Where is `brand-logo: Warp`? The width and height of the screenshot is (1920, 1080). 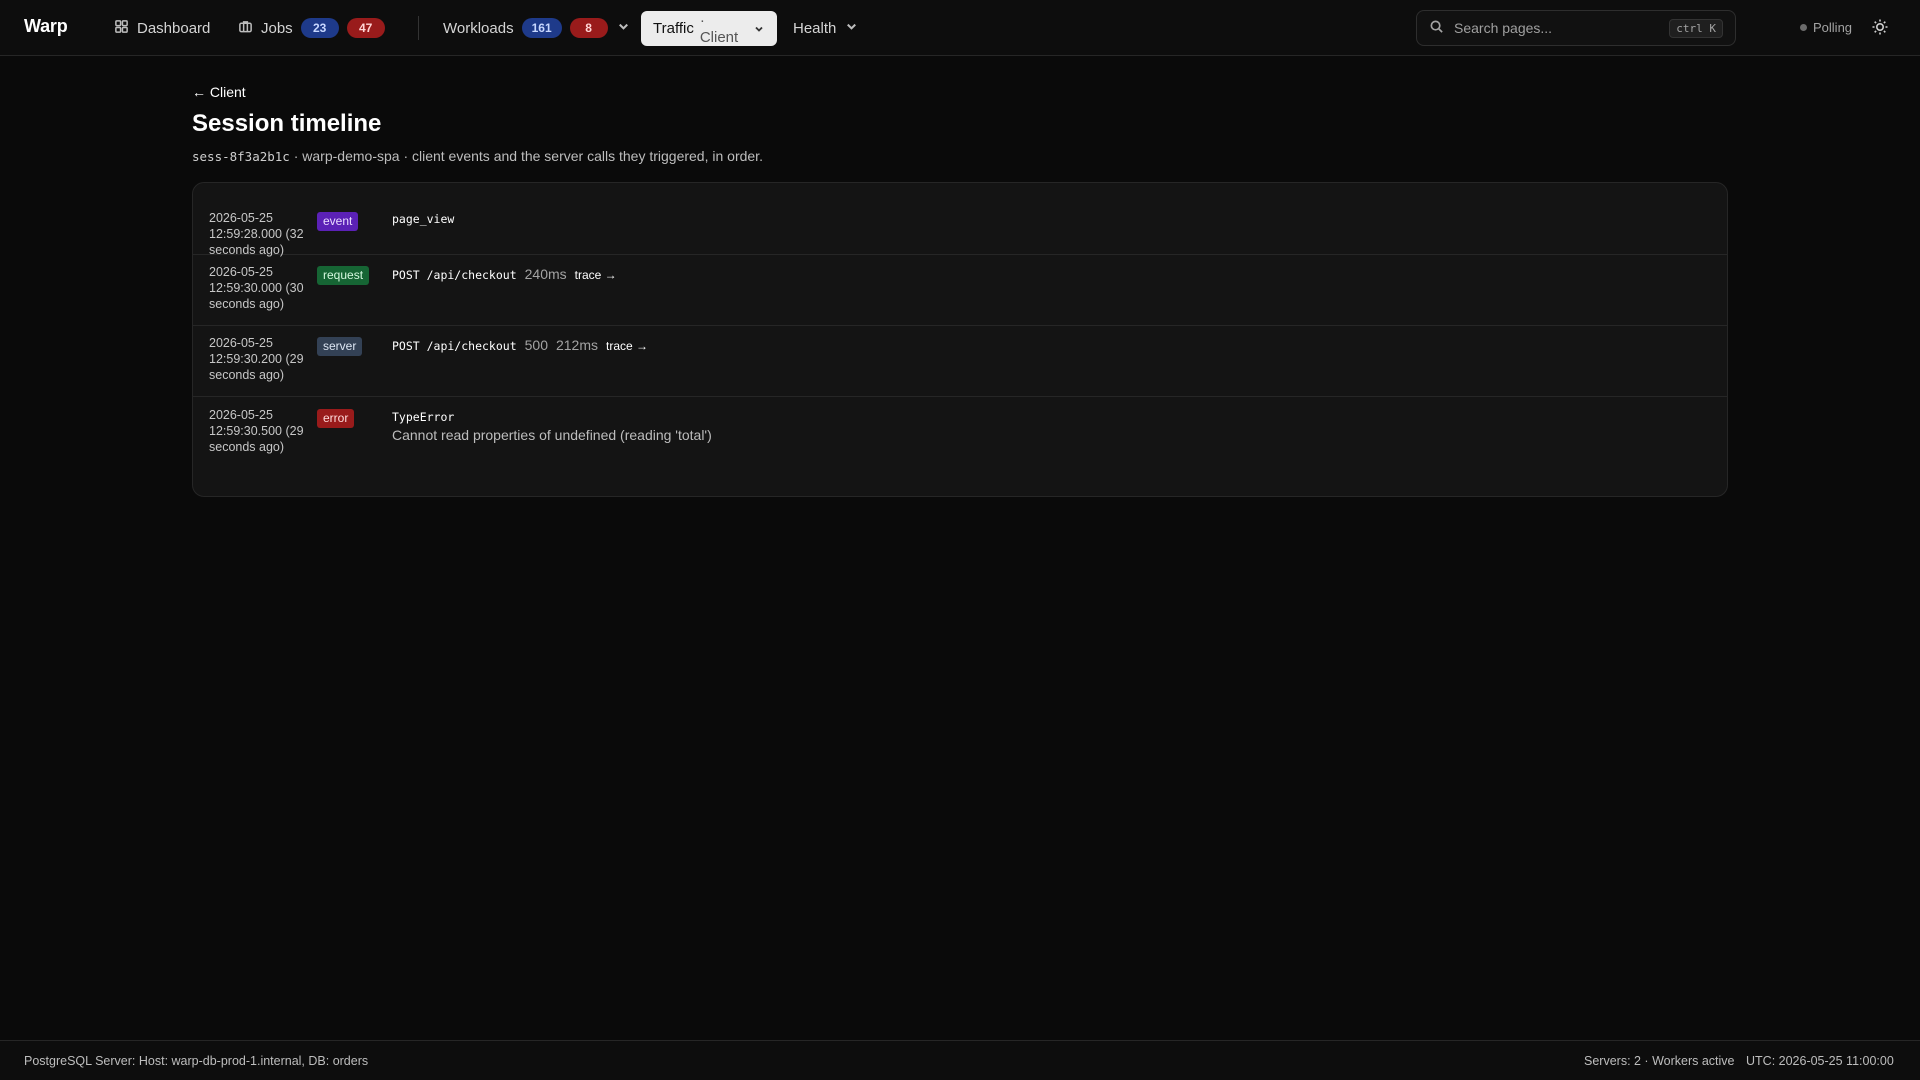 brand-logo: Warp is located at coordinates (46, 26).